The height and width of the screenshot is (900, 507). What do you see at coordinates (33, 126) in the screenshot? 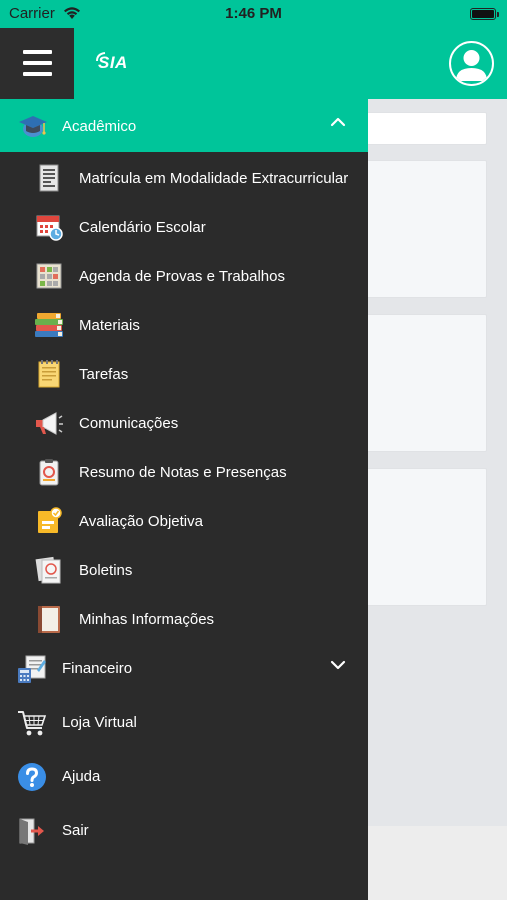
I see `graduation-cap-icon` at bounding box center [33, 126].